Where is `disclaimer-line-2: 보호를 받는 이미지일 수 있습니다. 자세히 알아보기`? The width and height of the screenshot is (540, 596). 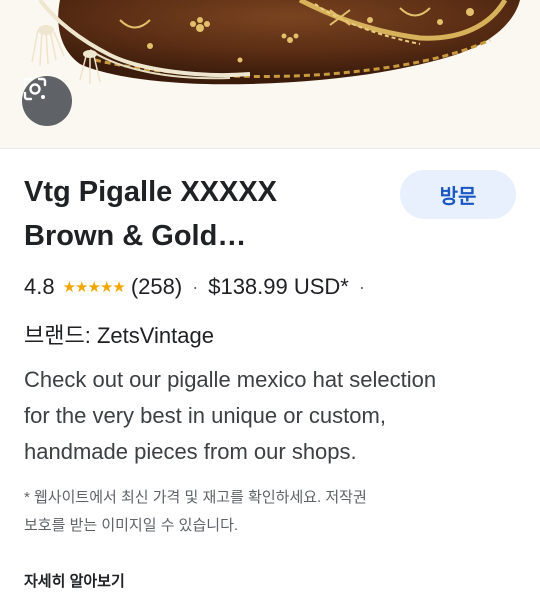
disclaimer-line-2: 보호를 받는 이미지일 수 있습니다. 자세히 알아보기 is located at coordinates (274, 554).